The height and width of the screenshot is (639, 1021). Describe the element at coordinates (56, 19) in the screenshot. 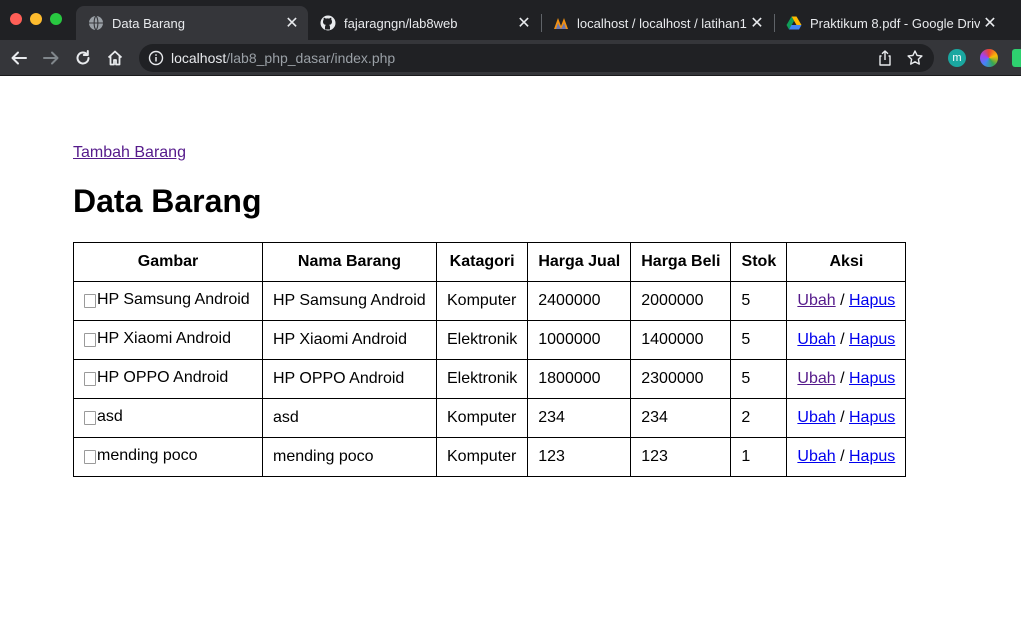

I see `window-zoom-button` at that location.